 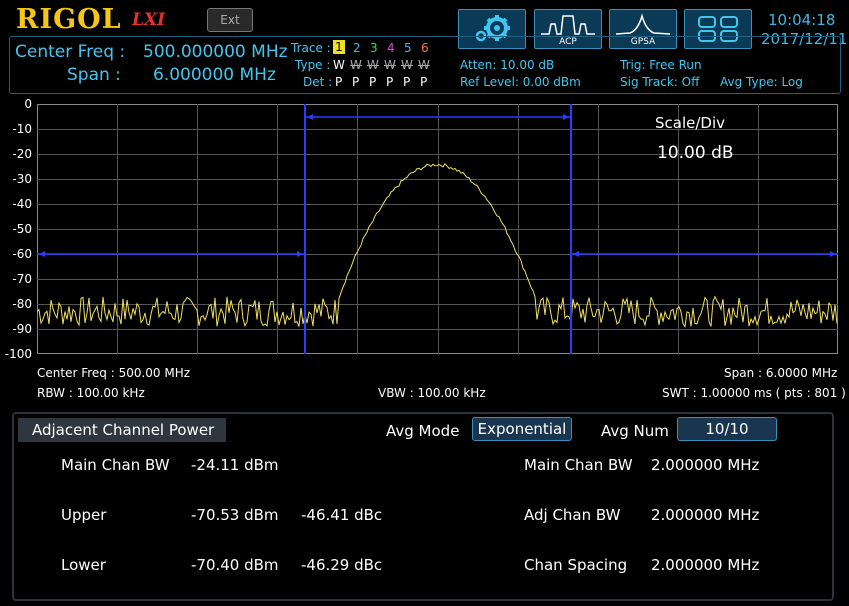 What do you see at coordinates (22, 329) in the screenshot?
I see `y-tick-label: -90` at bounding box center [22, 329].